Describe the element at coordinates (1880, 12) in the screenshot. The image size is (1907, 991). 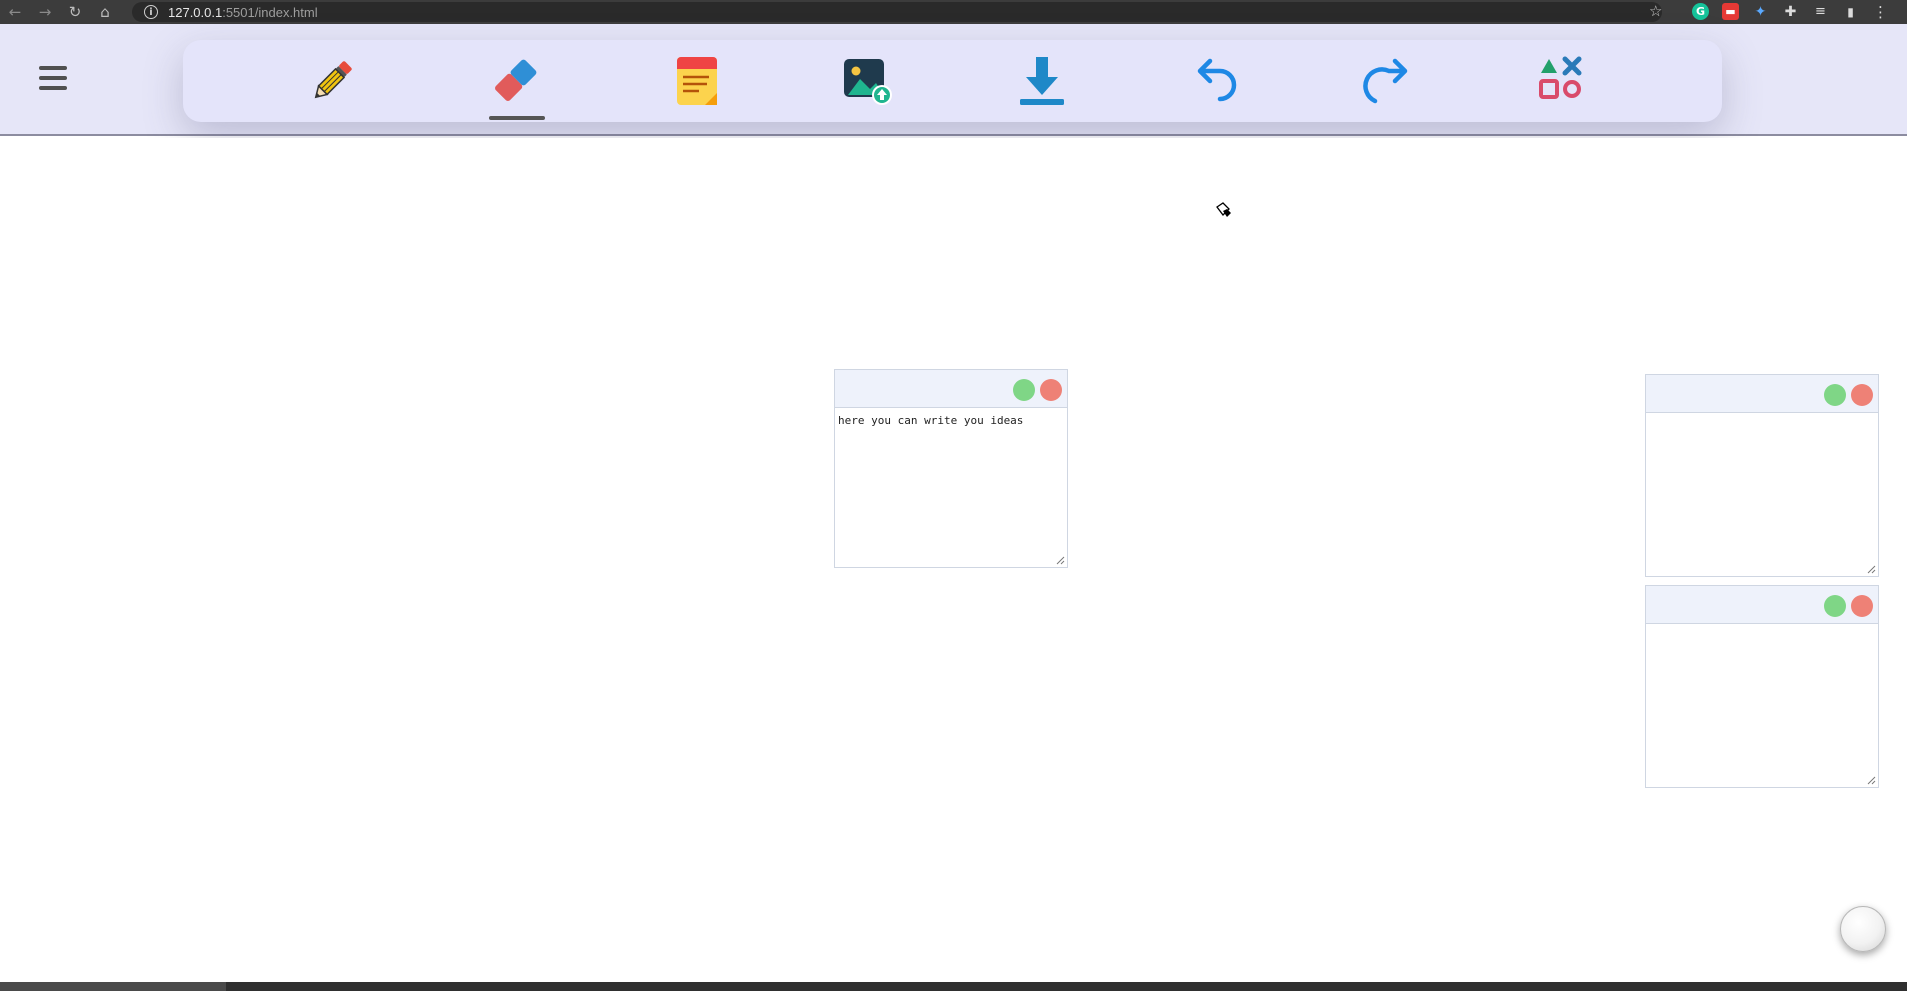
I see `menu-dots-icon: ⋮` at that location.